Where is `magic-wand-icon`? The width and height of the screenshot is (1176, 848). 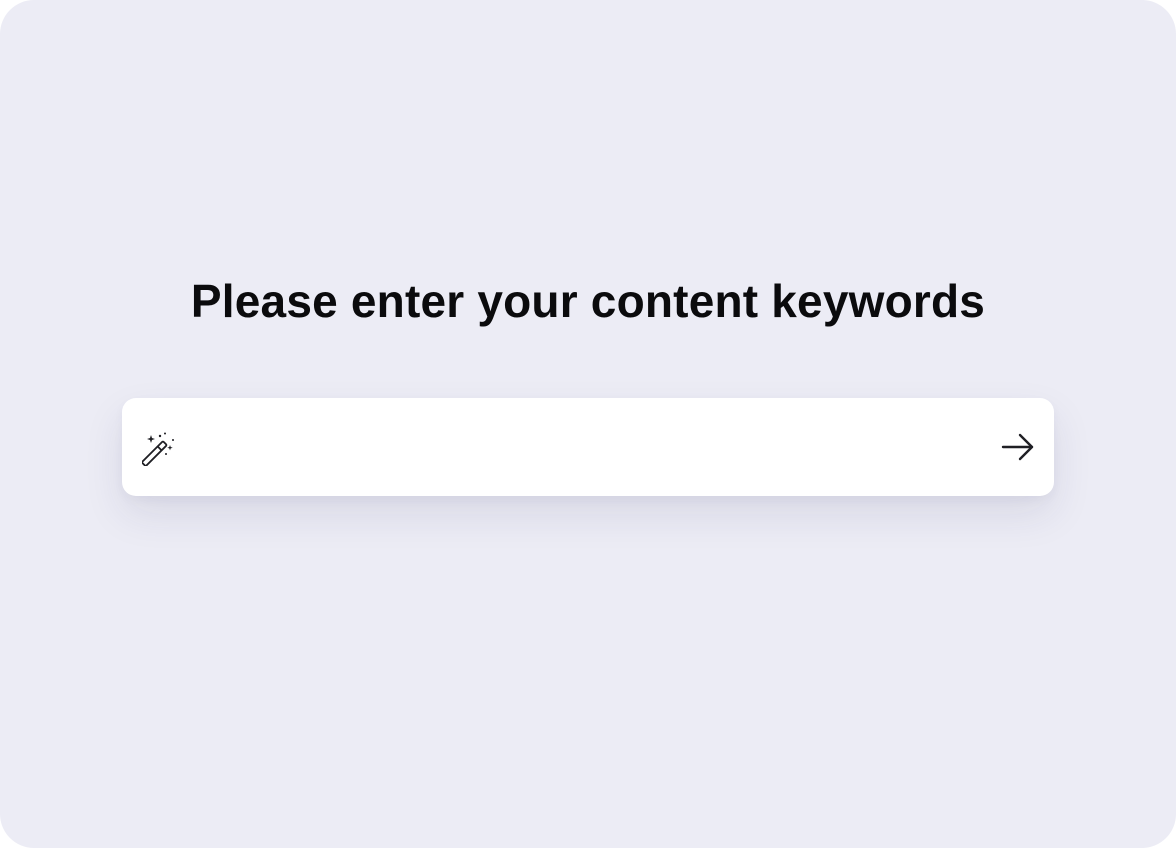 magic-wand-icon is located at coordinates (159, 448).